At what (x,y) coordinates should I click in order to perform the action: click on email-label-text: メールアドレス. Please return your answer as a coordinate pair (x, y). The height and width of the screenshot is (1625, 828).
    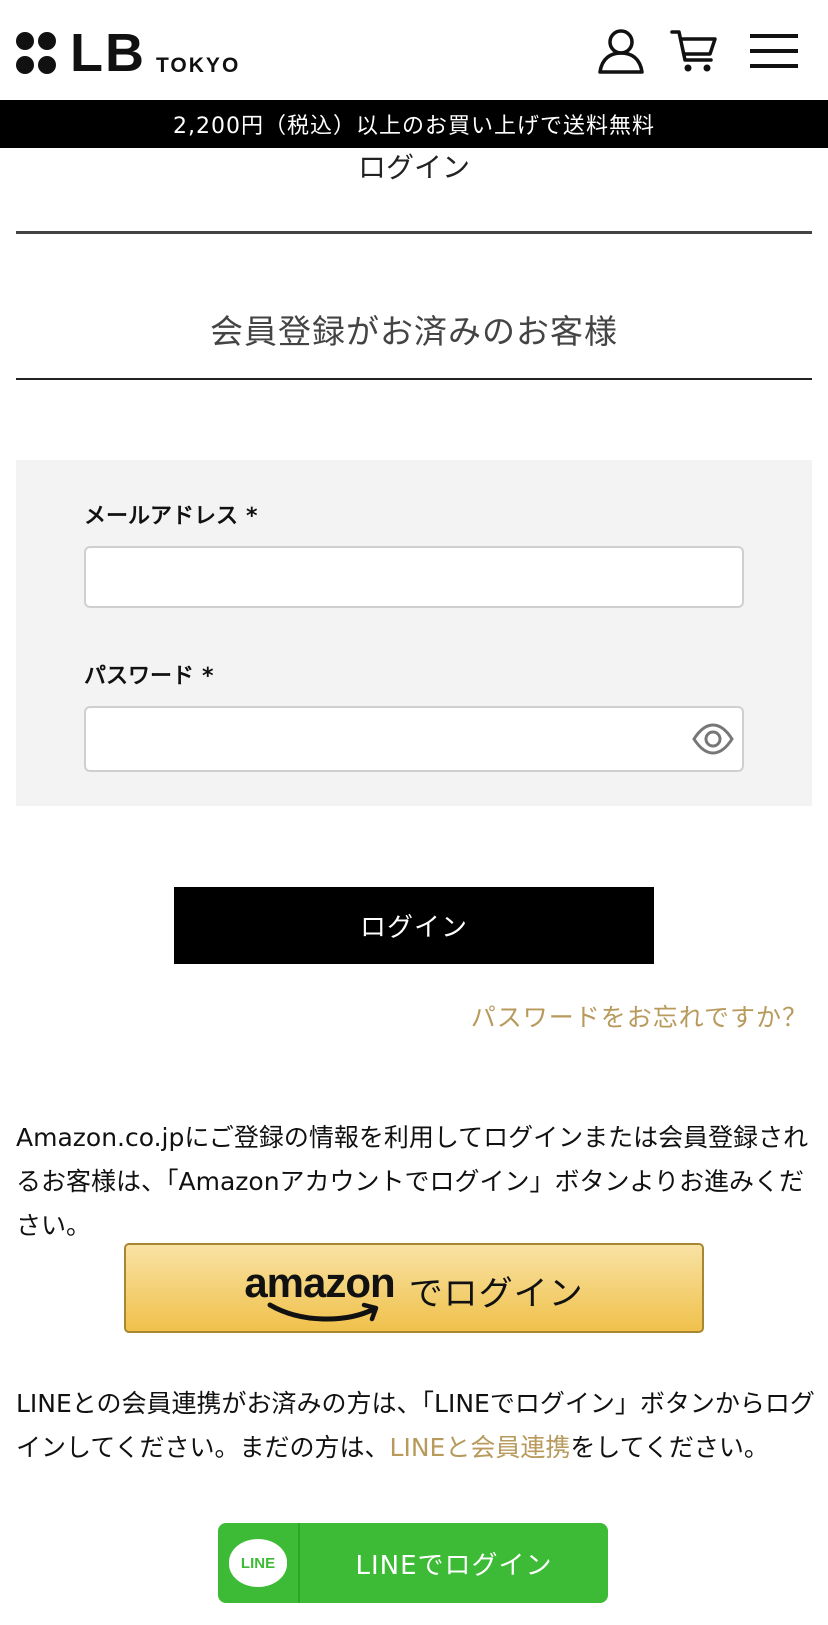
    Looking at the image, I should click on (161, 516).